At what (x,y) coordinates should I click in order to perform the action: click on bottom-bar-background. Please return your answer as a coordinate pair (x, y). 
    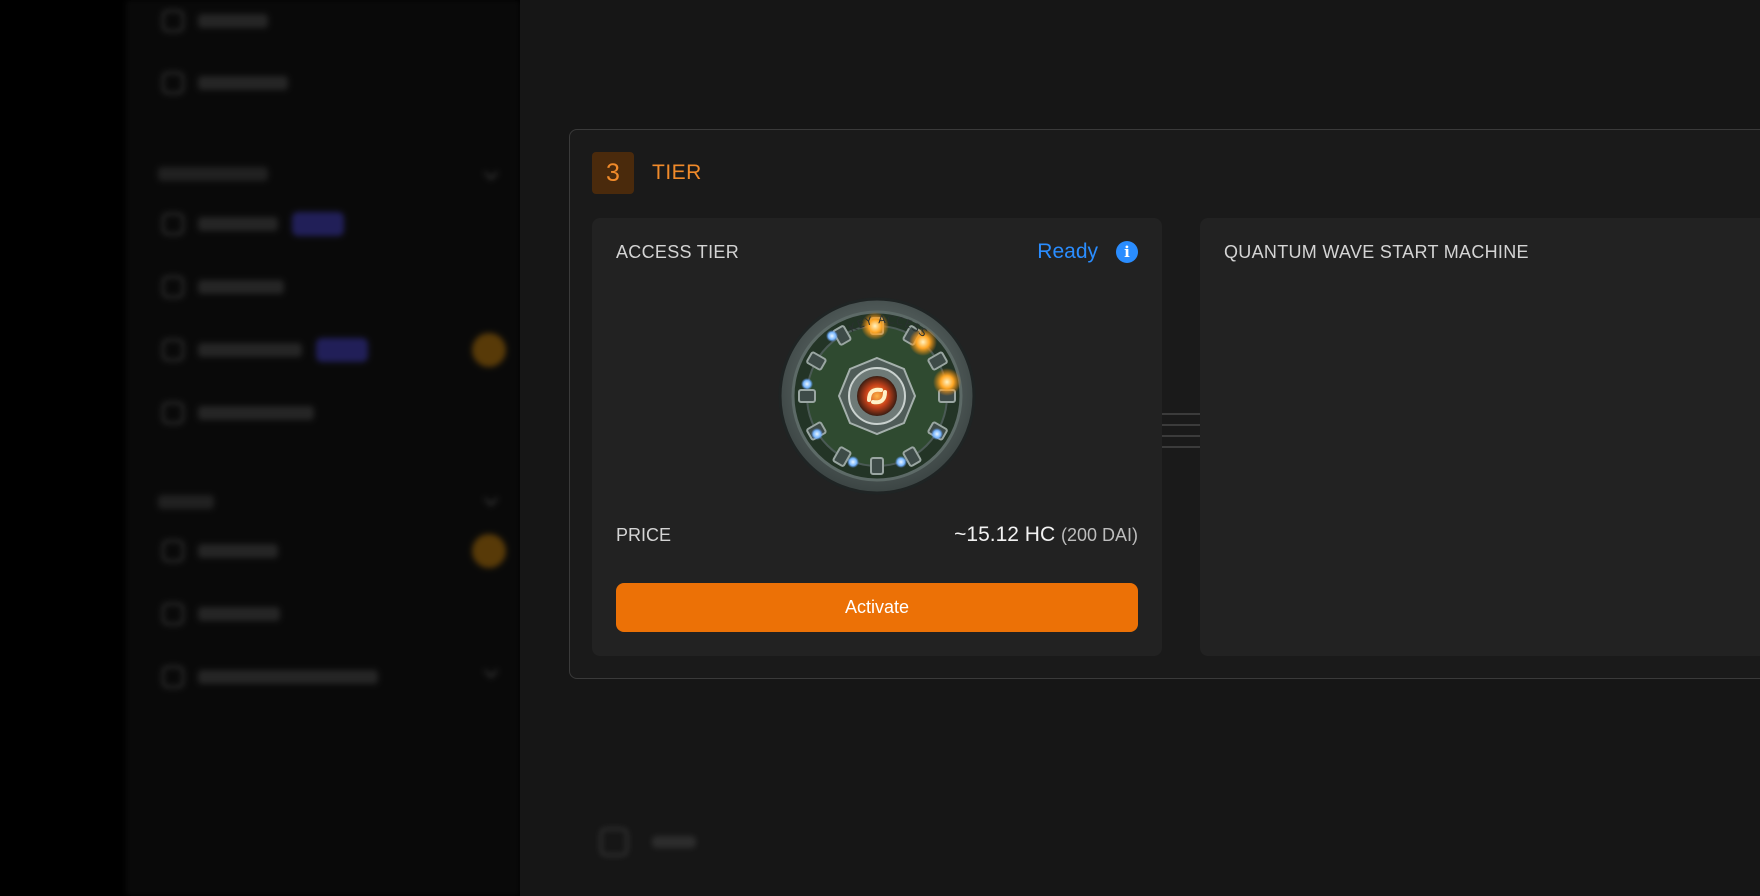
    Looking at the image, I should click on (1170, 842).